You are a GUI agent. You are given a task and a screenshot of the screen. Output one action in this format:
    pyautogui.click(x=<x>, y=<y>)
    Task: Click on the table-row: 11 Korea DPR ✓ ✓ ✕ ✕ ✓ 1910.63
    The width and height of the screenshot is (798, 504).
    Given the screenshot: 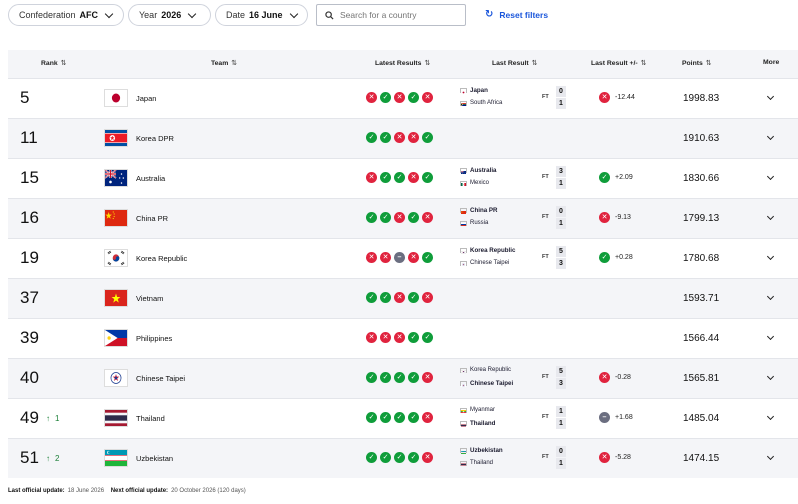 What is the action you would take?
    pyautogui.click(x=403, y=138)
    